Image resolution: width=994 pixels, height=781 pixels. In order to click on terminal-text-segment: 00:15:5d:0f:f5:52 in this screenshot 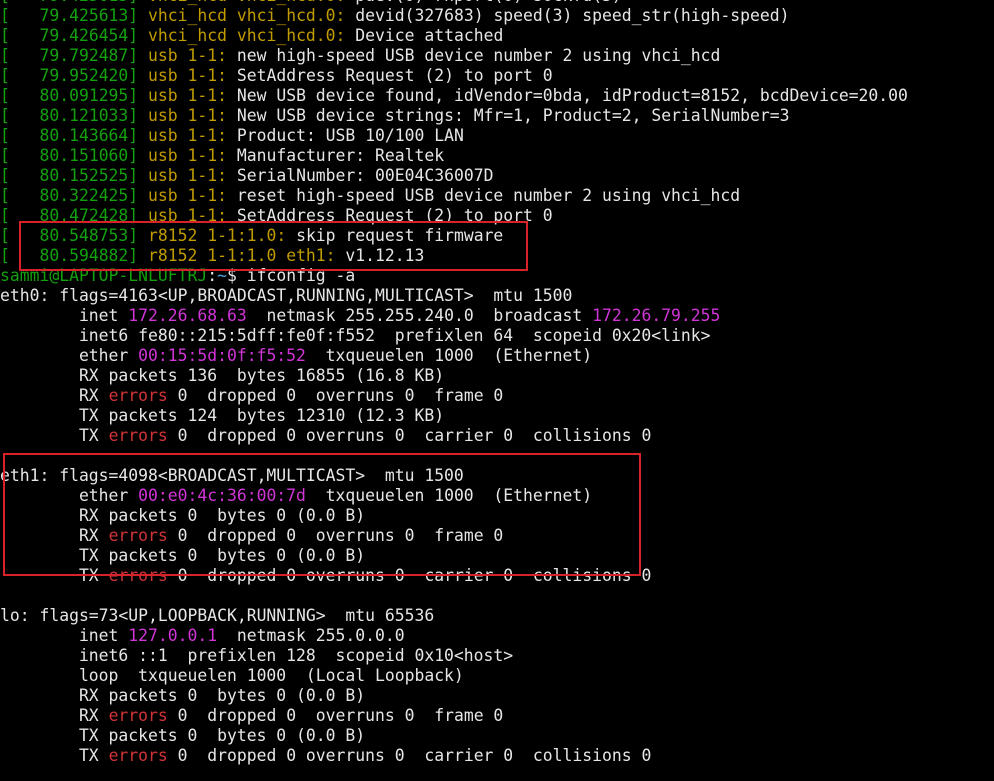, I will do `click(222, 355)`.